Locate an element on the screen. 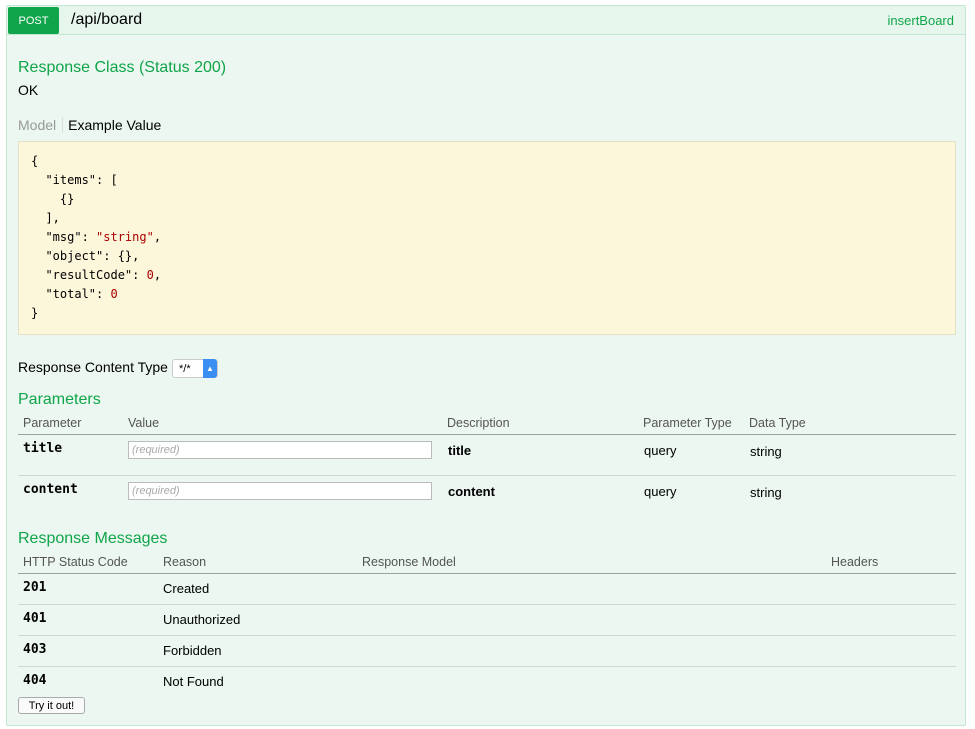 This screenshot has height=729, width=975. model-signature-tabs: Model Example Value is located at coordinates (89, 125).